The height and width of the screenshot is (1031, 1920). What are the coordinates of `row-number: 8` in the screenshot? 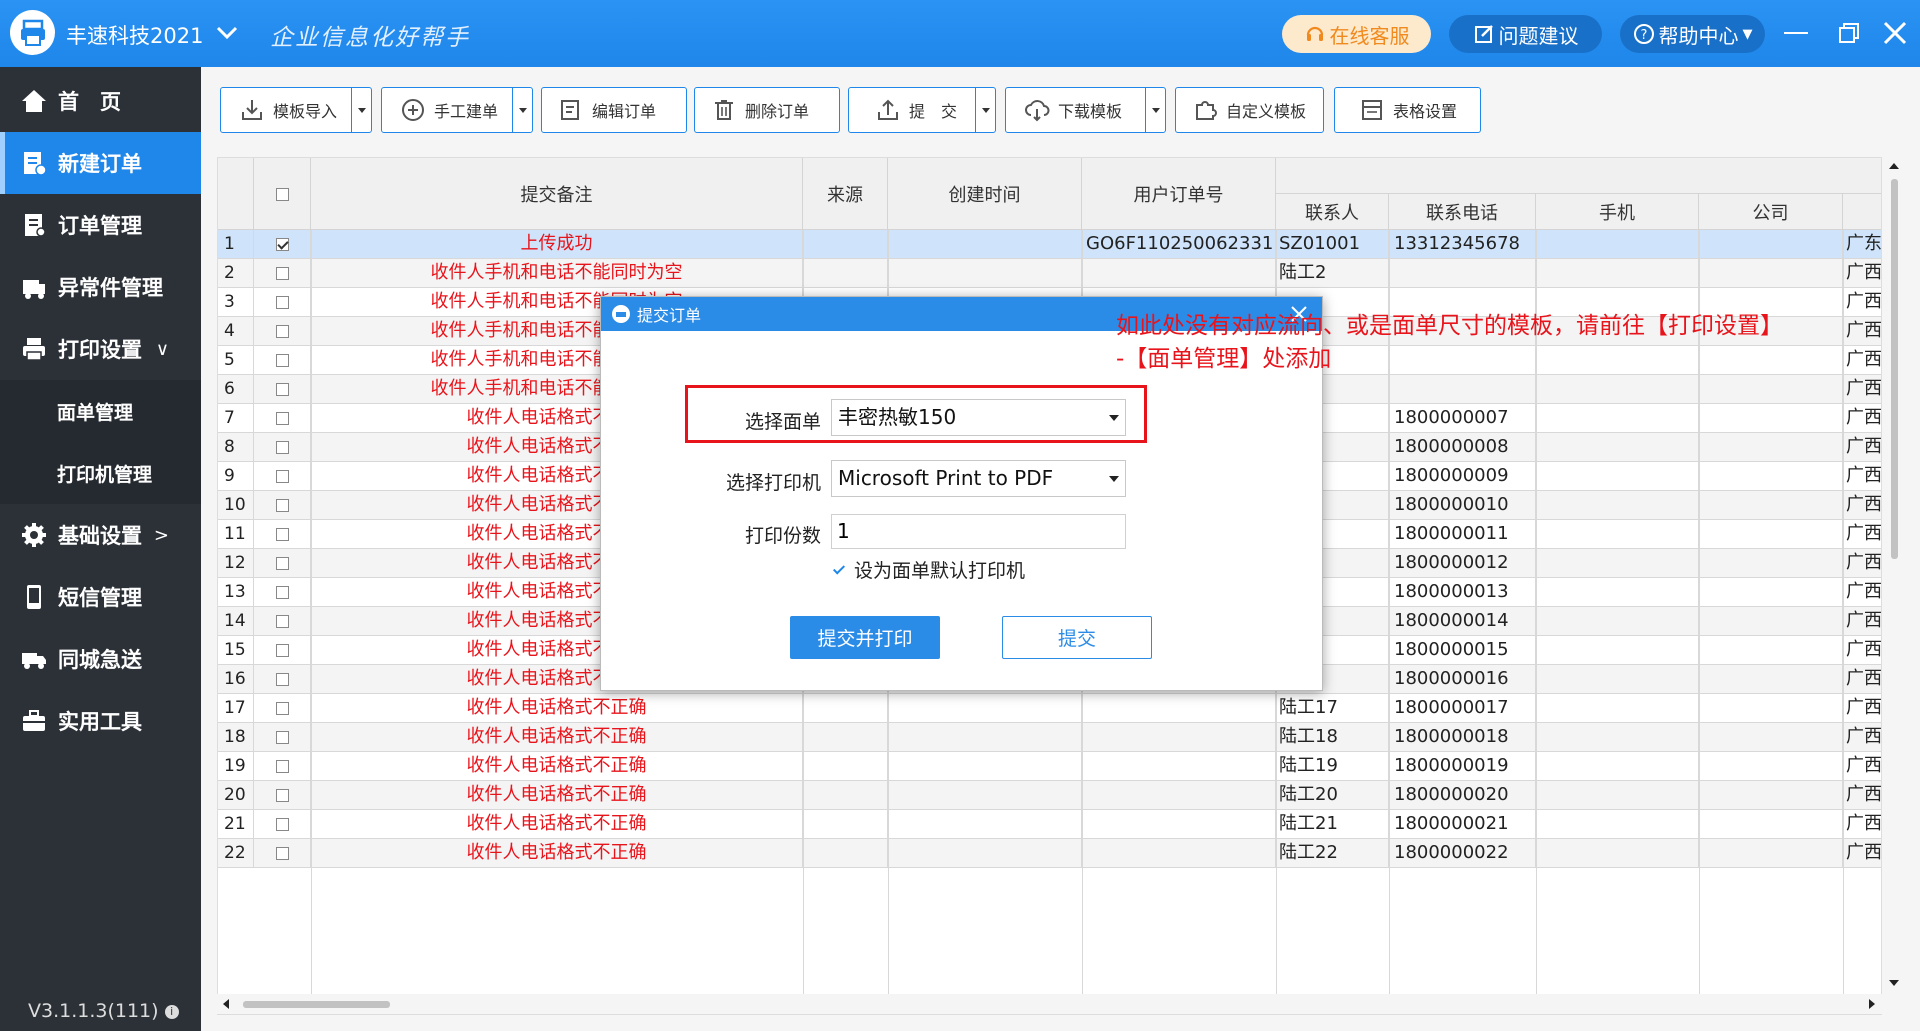 It's located at (236, 447).